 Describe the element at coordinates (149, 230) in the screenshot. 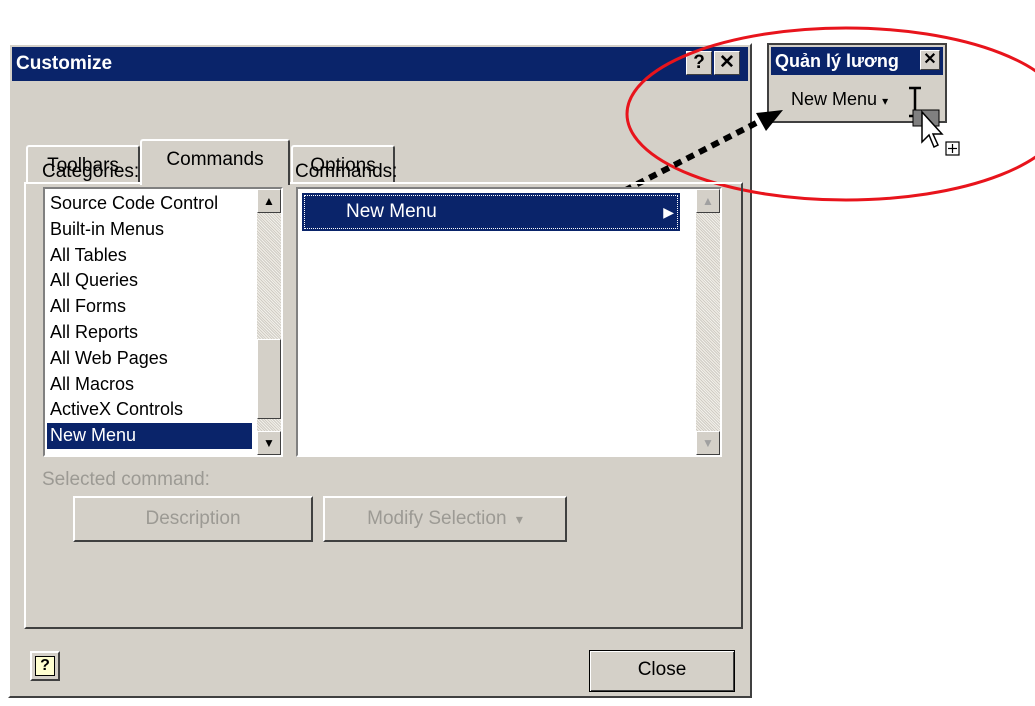

I see `list-item: Built-in Menus` at that location.